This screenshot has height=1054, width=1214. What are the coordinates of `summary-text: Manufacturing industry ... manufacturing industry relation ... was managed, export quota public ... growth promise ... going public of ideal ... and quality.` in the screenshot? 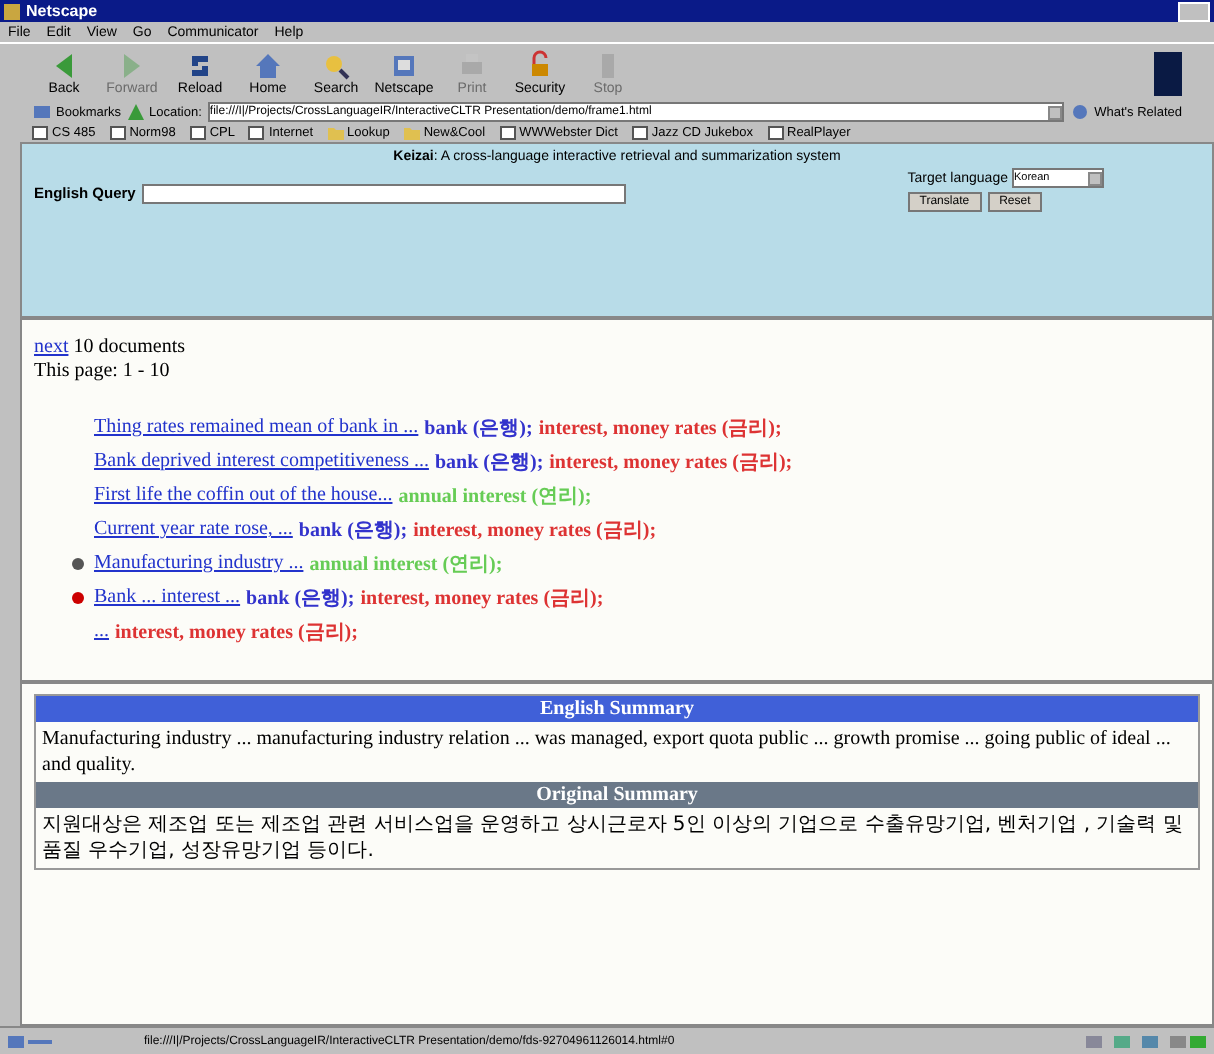 It's located at (606, 753).